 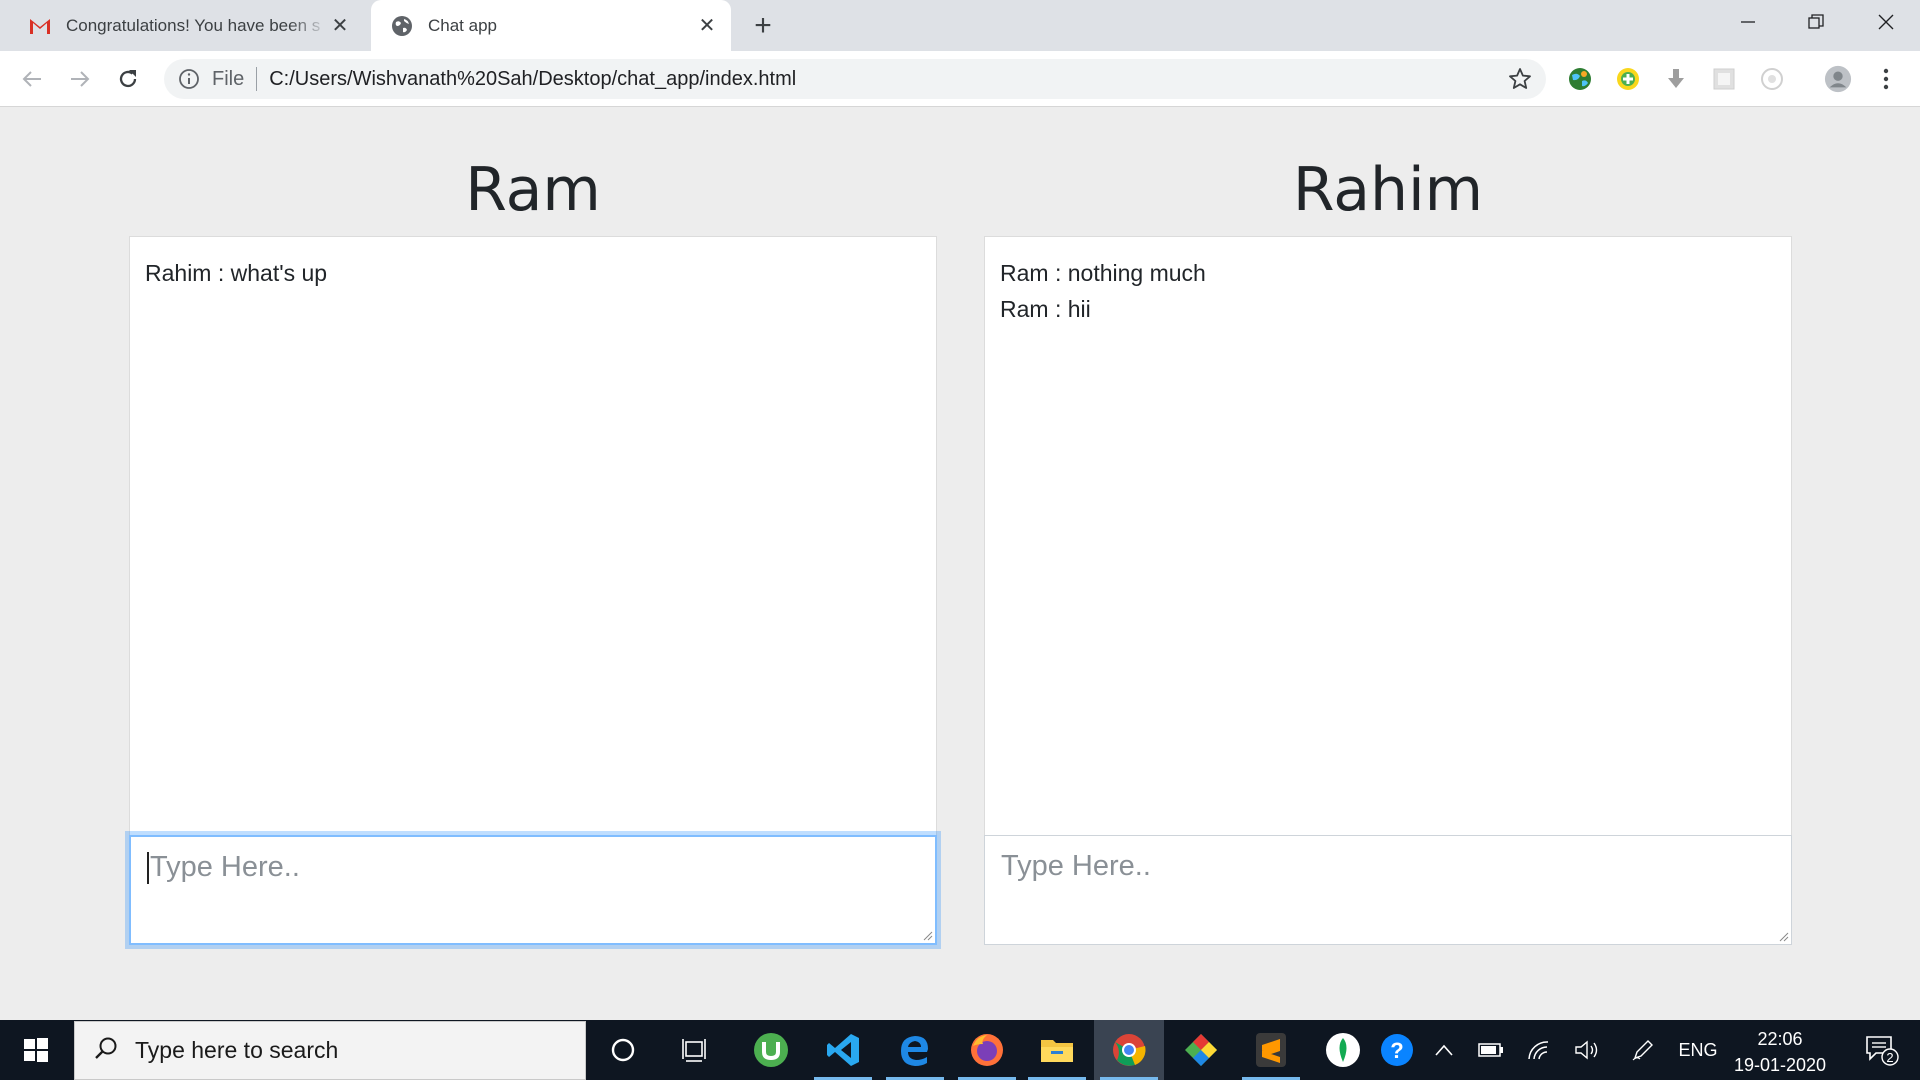 I want to click on tab-gmail: Congratulations! You have been s ✕, so click(x=189, y=25).